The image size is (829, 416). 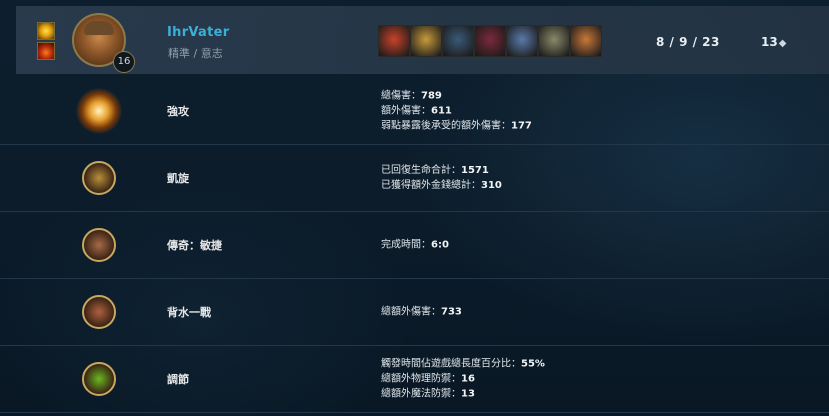 What do you see at coordinates (521, 126) in the screenshot?
I see `rune-stat-value: 177` at bounding box center [521, 126].